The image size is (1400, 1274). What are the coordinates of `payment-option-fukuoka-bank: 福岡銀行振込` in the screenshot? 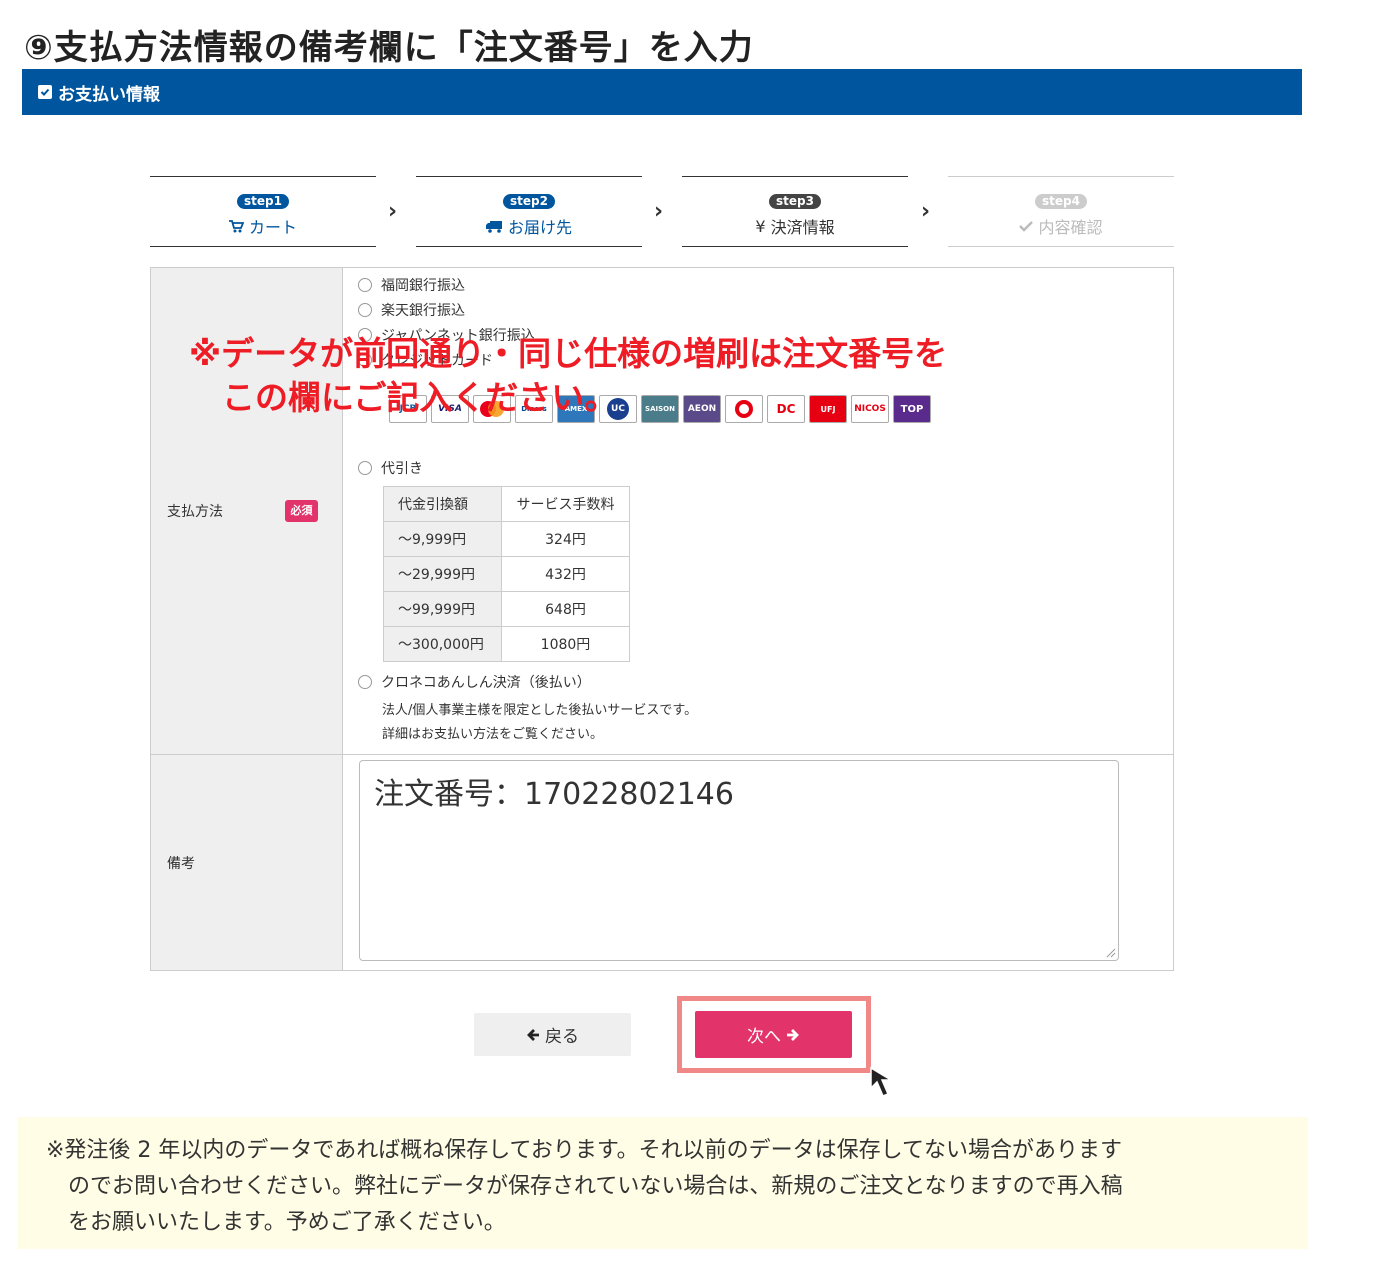 It's located at (411, 285).